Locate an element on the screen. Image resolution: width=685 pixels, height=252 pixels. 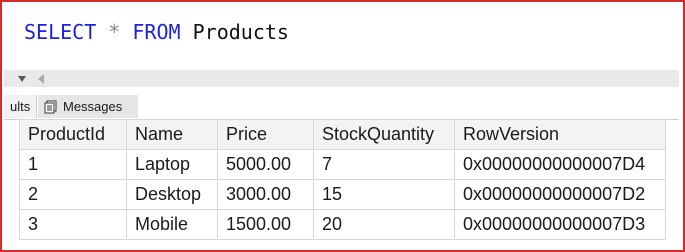
column-header-rowversion: RowVersion is located at coordinates (560, 134).